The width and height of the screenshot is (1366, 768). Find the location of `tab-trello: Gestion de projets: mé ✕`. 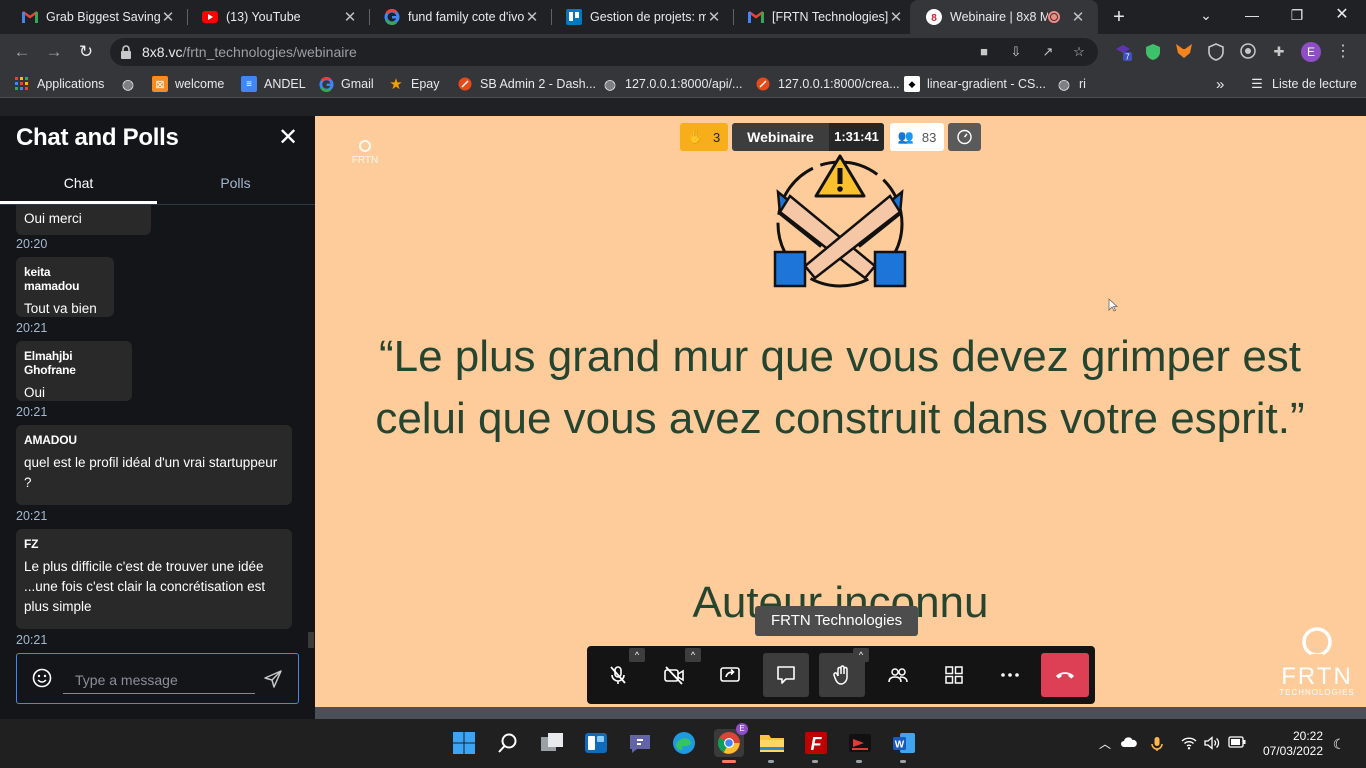

tab-trello: Gestion de projets: mé ✕ is located at coordinates (639, 17).